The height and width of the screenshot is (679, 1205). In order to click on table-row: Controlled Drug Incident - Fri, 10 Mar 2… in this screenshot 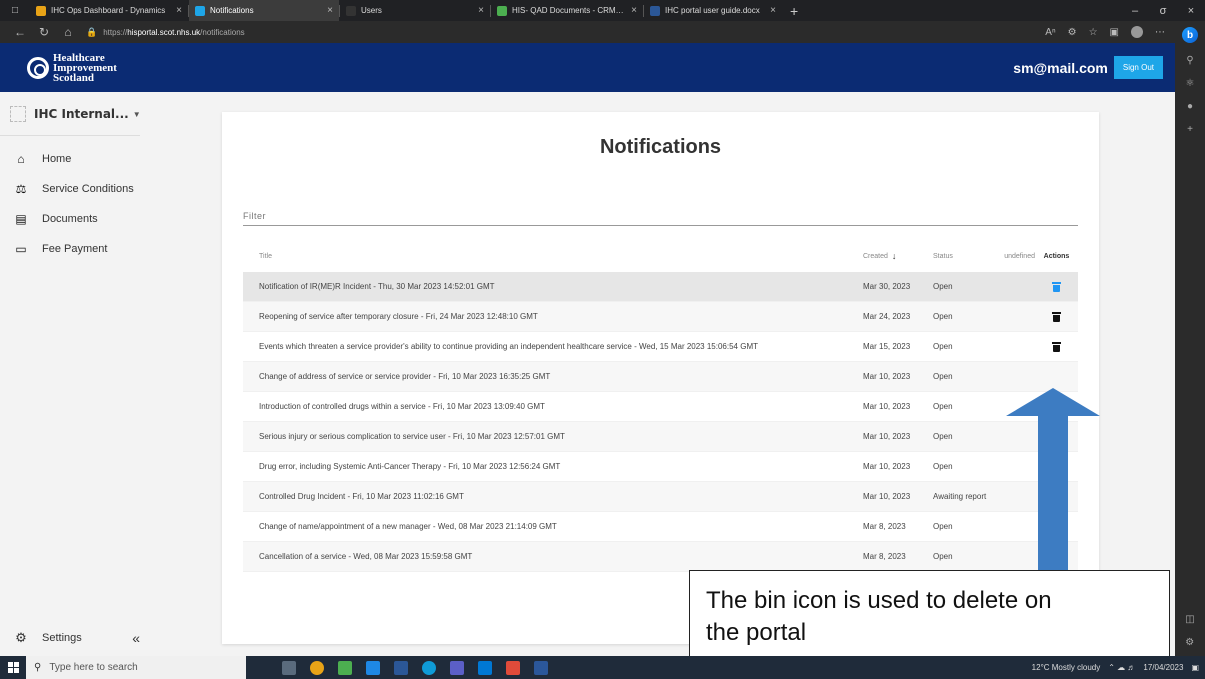, I will do `click(660, 497)`.